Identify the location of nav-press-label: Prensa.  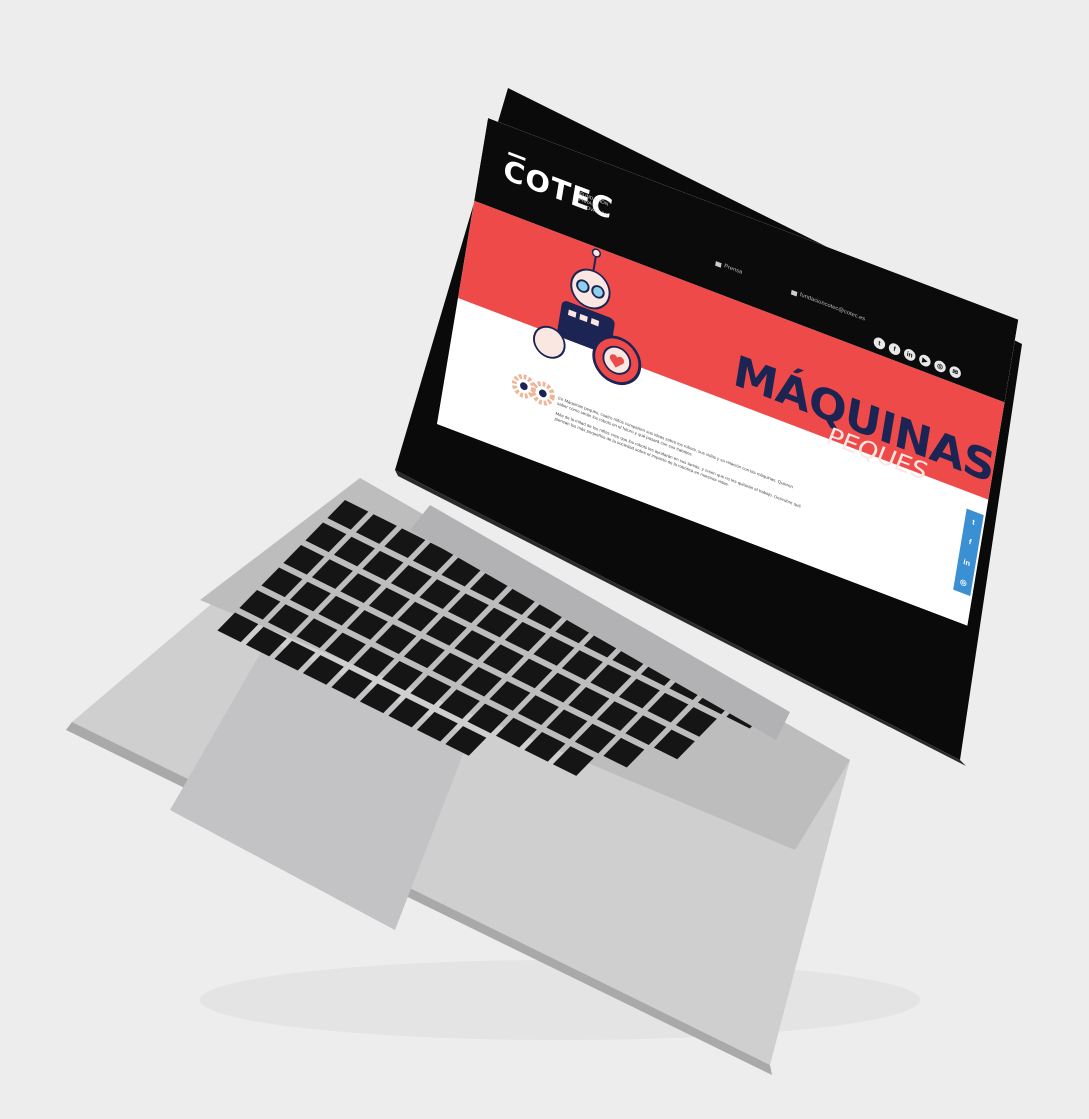
(733, 269).